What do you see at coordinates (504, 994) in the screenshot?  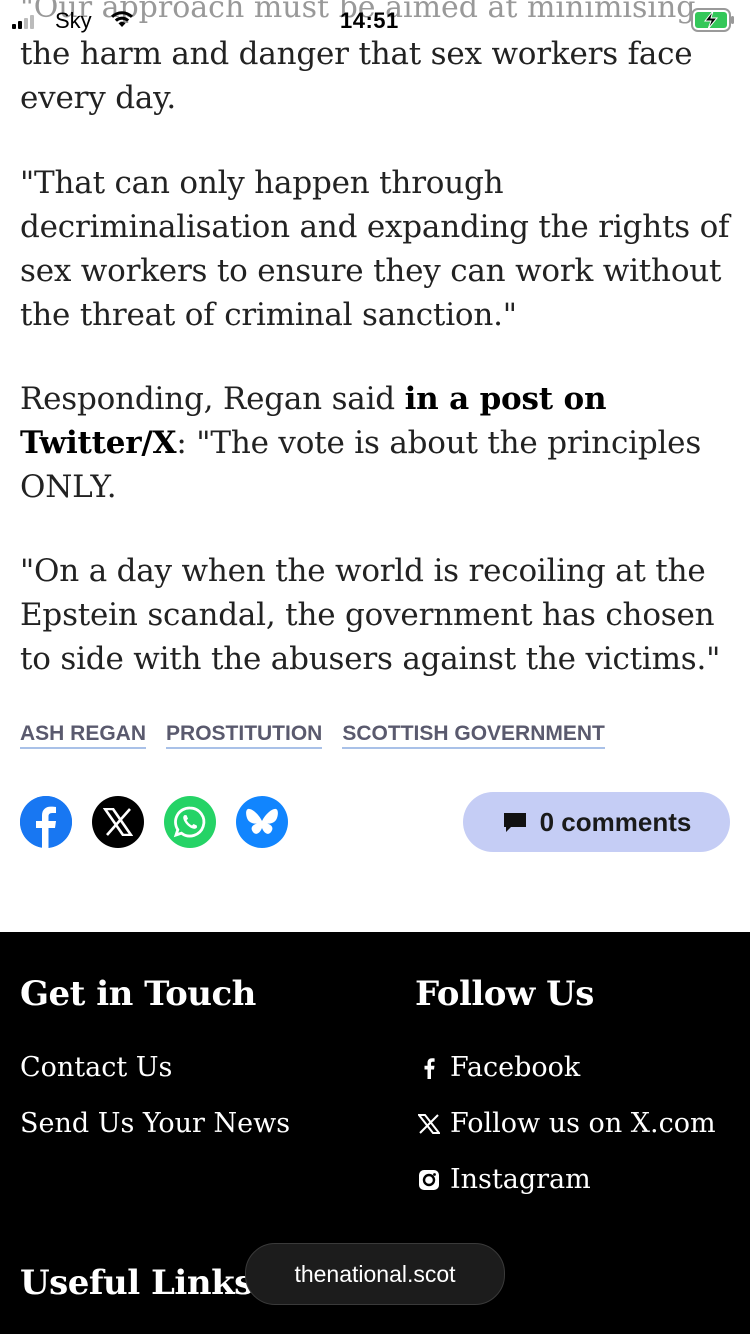 I see `follow-us-heading: Follow Us` at bounding box center [504, 994].